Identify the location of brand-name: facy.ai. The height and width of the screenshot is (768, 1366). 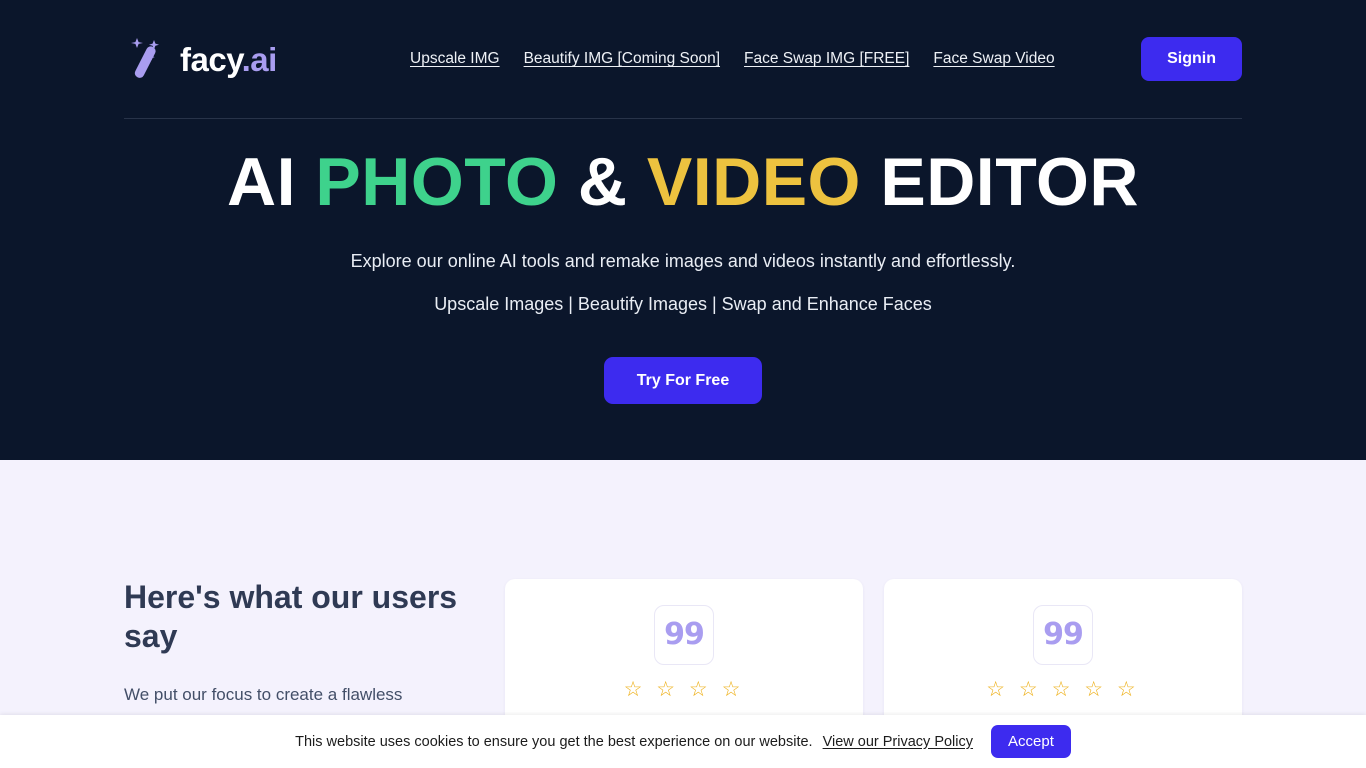
(228, 59).